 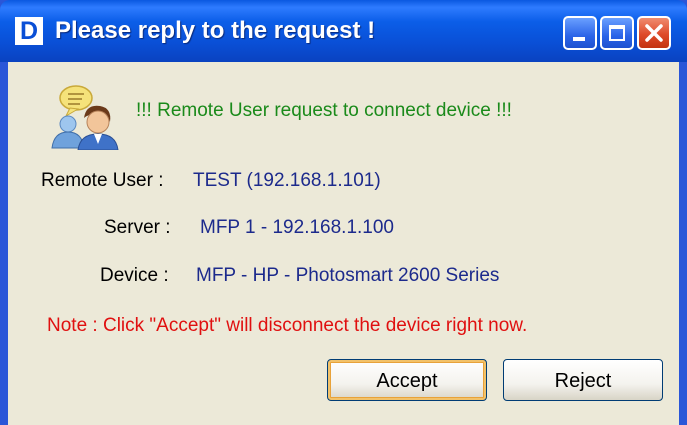 What do you see at coordinates (579, 39) in the screenshot?
I see `minimize-icon` at bounding box center [579, 39].